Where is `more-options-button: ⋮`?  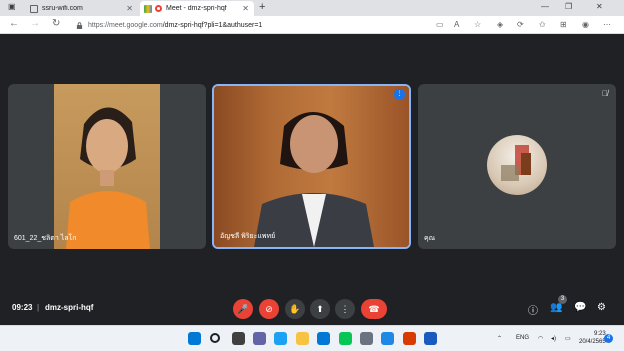
more-options-button: ⋮ is located at coordinates (345, 309).